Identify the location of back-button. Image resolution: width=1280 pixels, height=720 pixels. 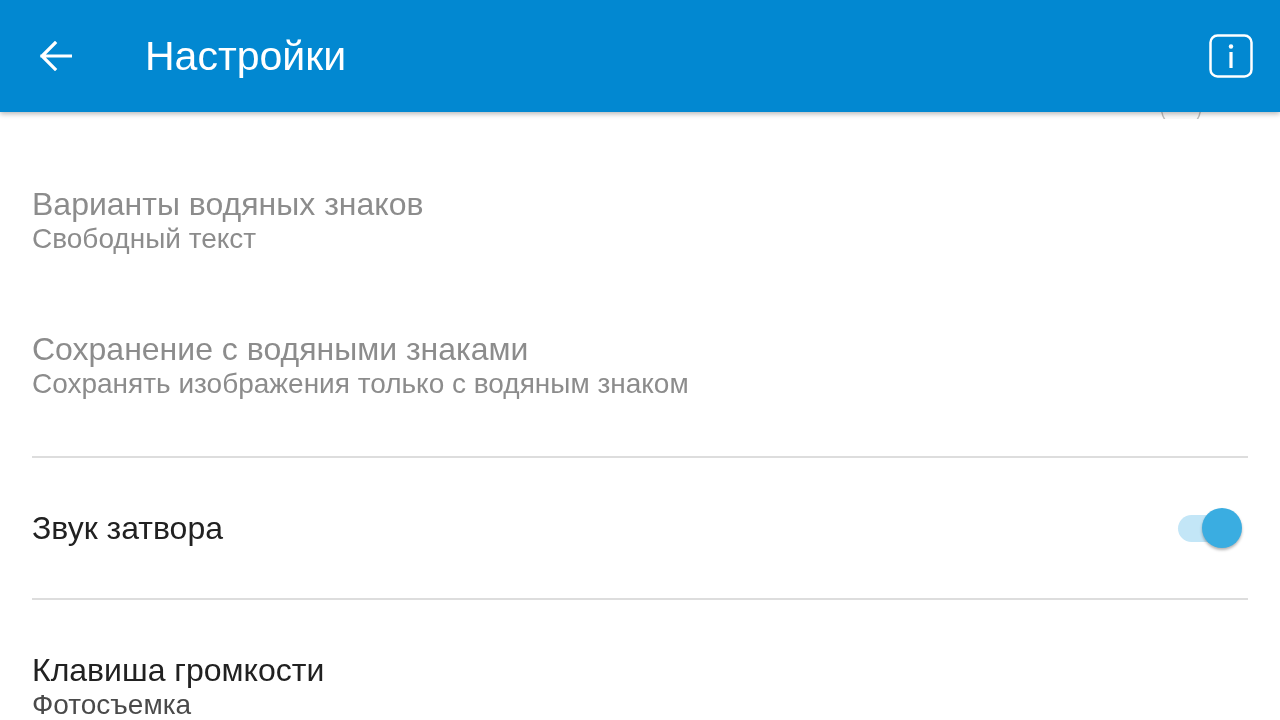
(56, 56).